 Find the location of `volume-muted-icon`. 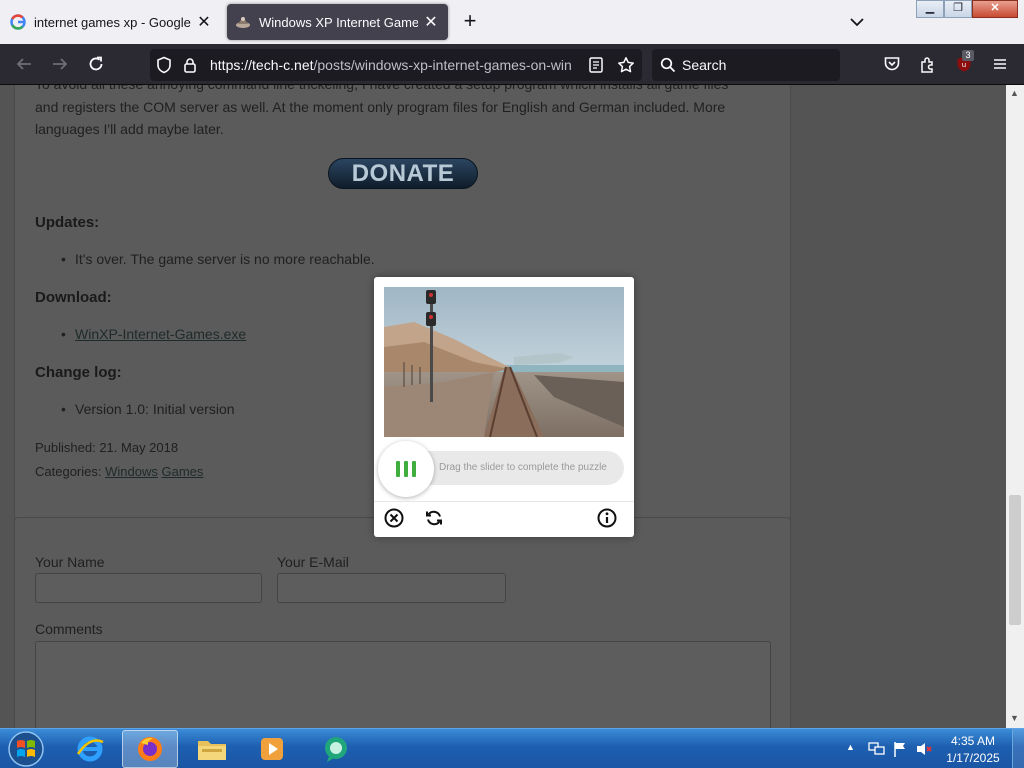

volume-muted-icon is located at coordinates (924, 751).